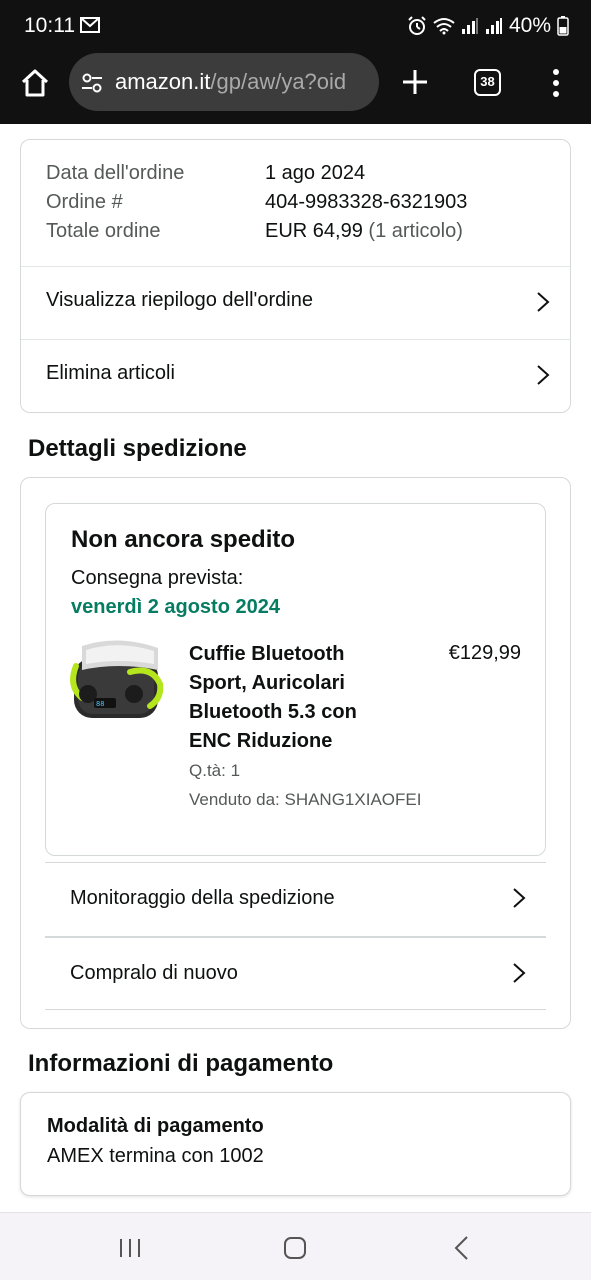  Describe the element at coordinates (118, 682) in the screenshot. I see `product-image: 88` at that location.